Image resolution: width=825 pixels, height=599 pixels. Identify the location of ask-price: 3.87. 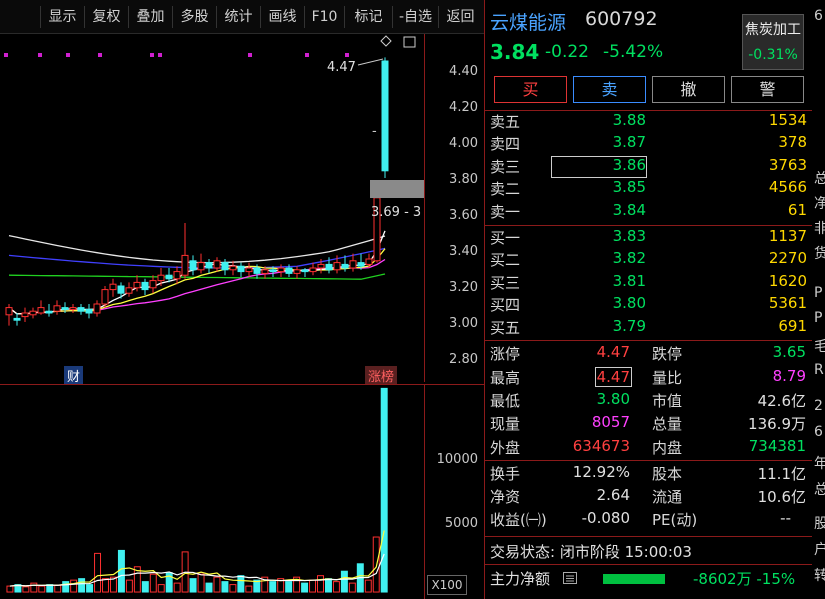
(629, 142).